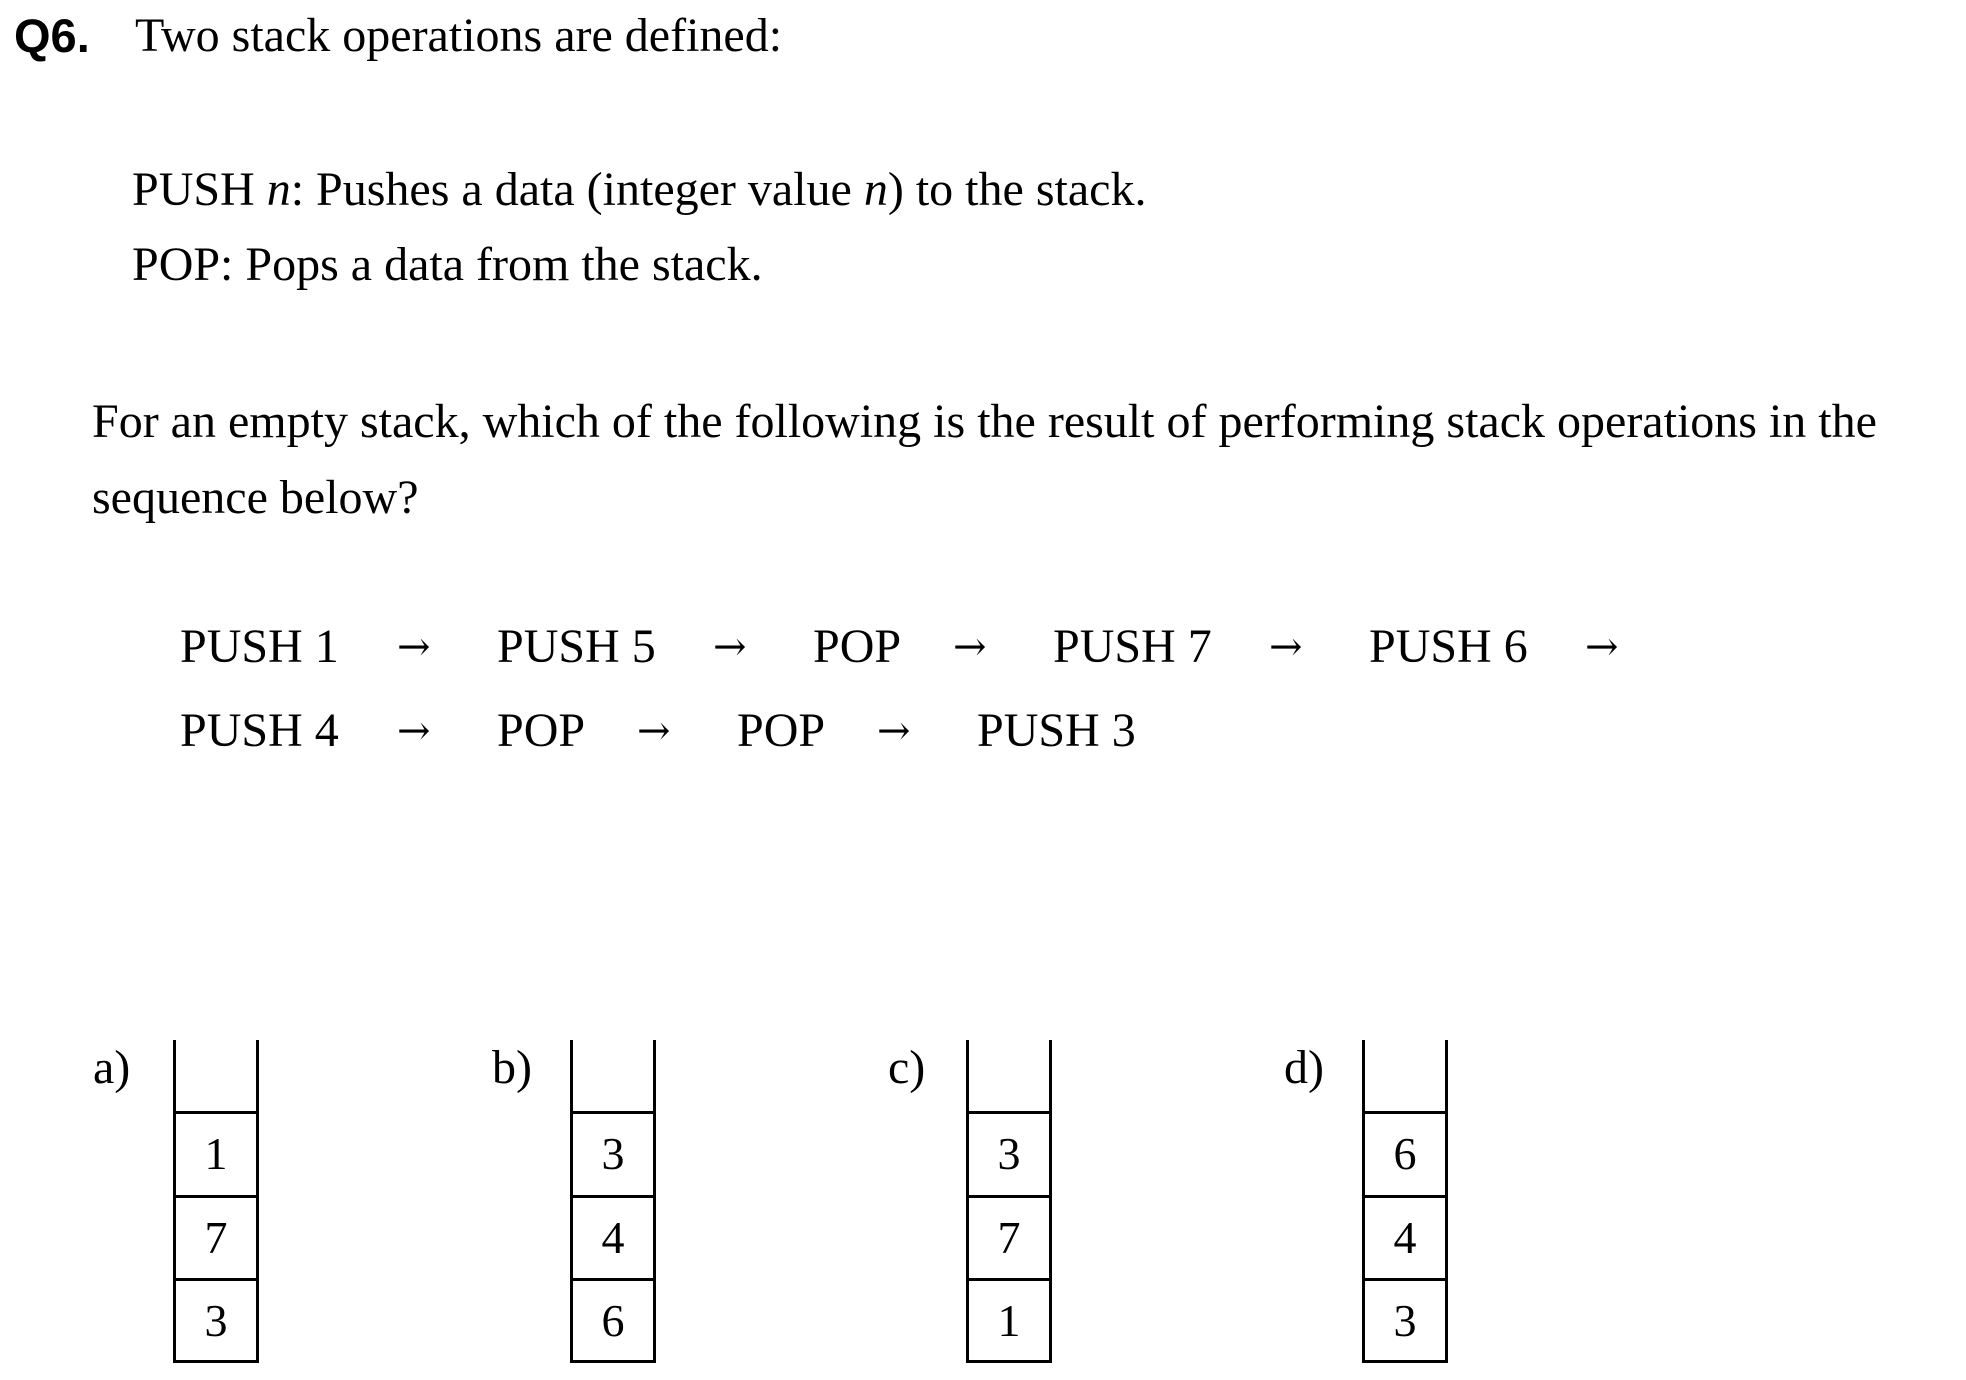 This screenshot has height=1380, width=1966. I want to click on choice-a: a) 1 7 3, so click(263, 1205).